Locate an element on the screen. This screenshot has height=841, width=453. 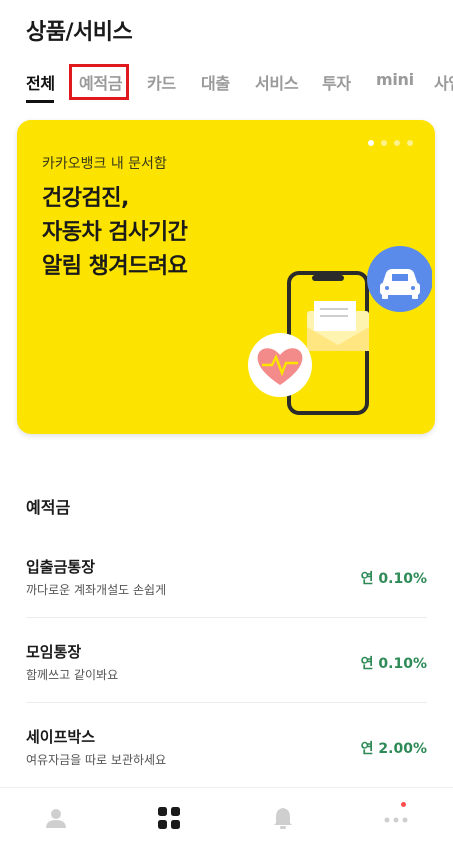
product-name: 모임통장 is located at coordinates (54, 652).